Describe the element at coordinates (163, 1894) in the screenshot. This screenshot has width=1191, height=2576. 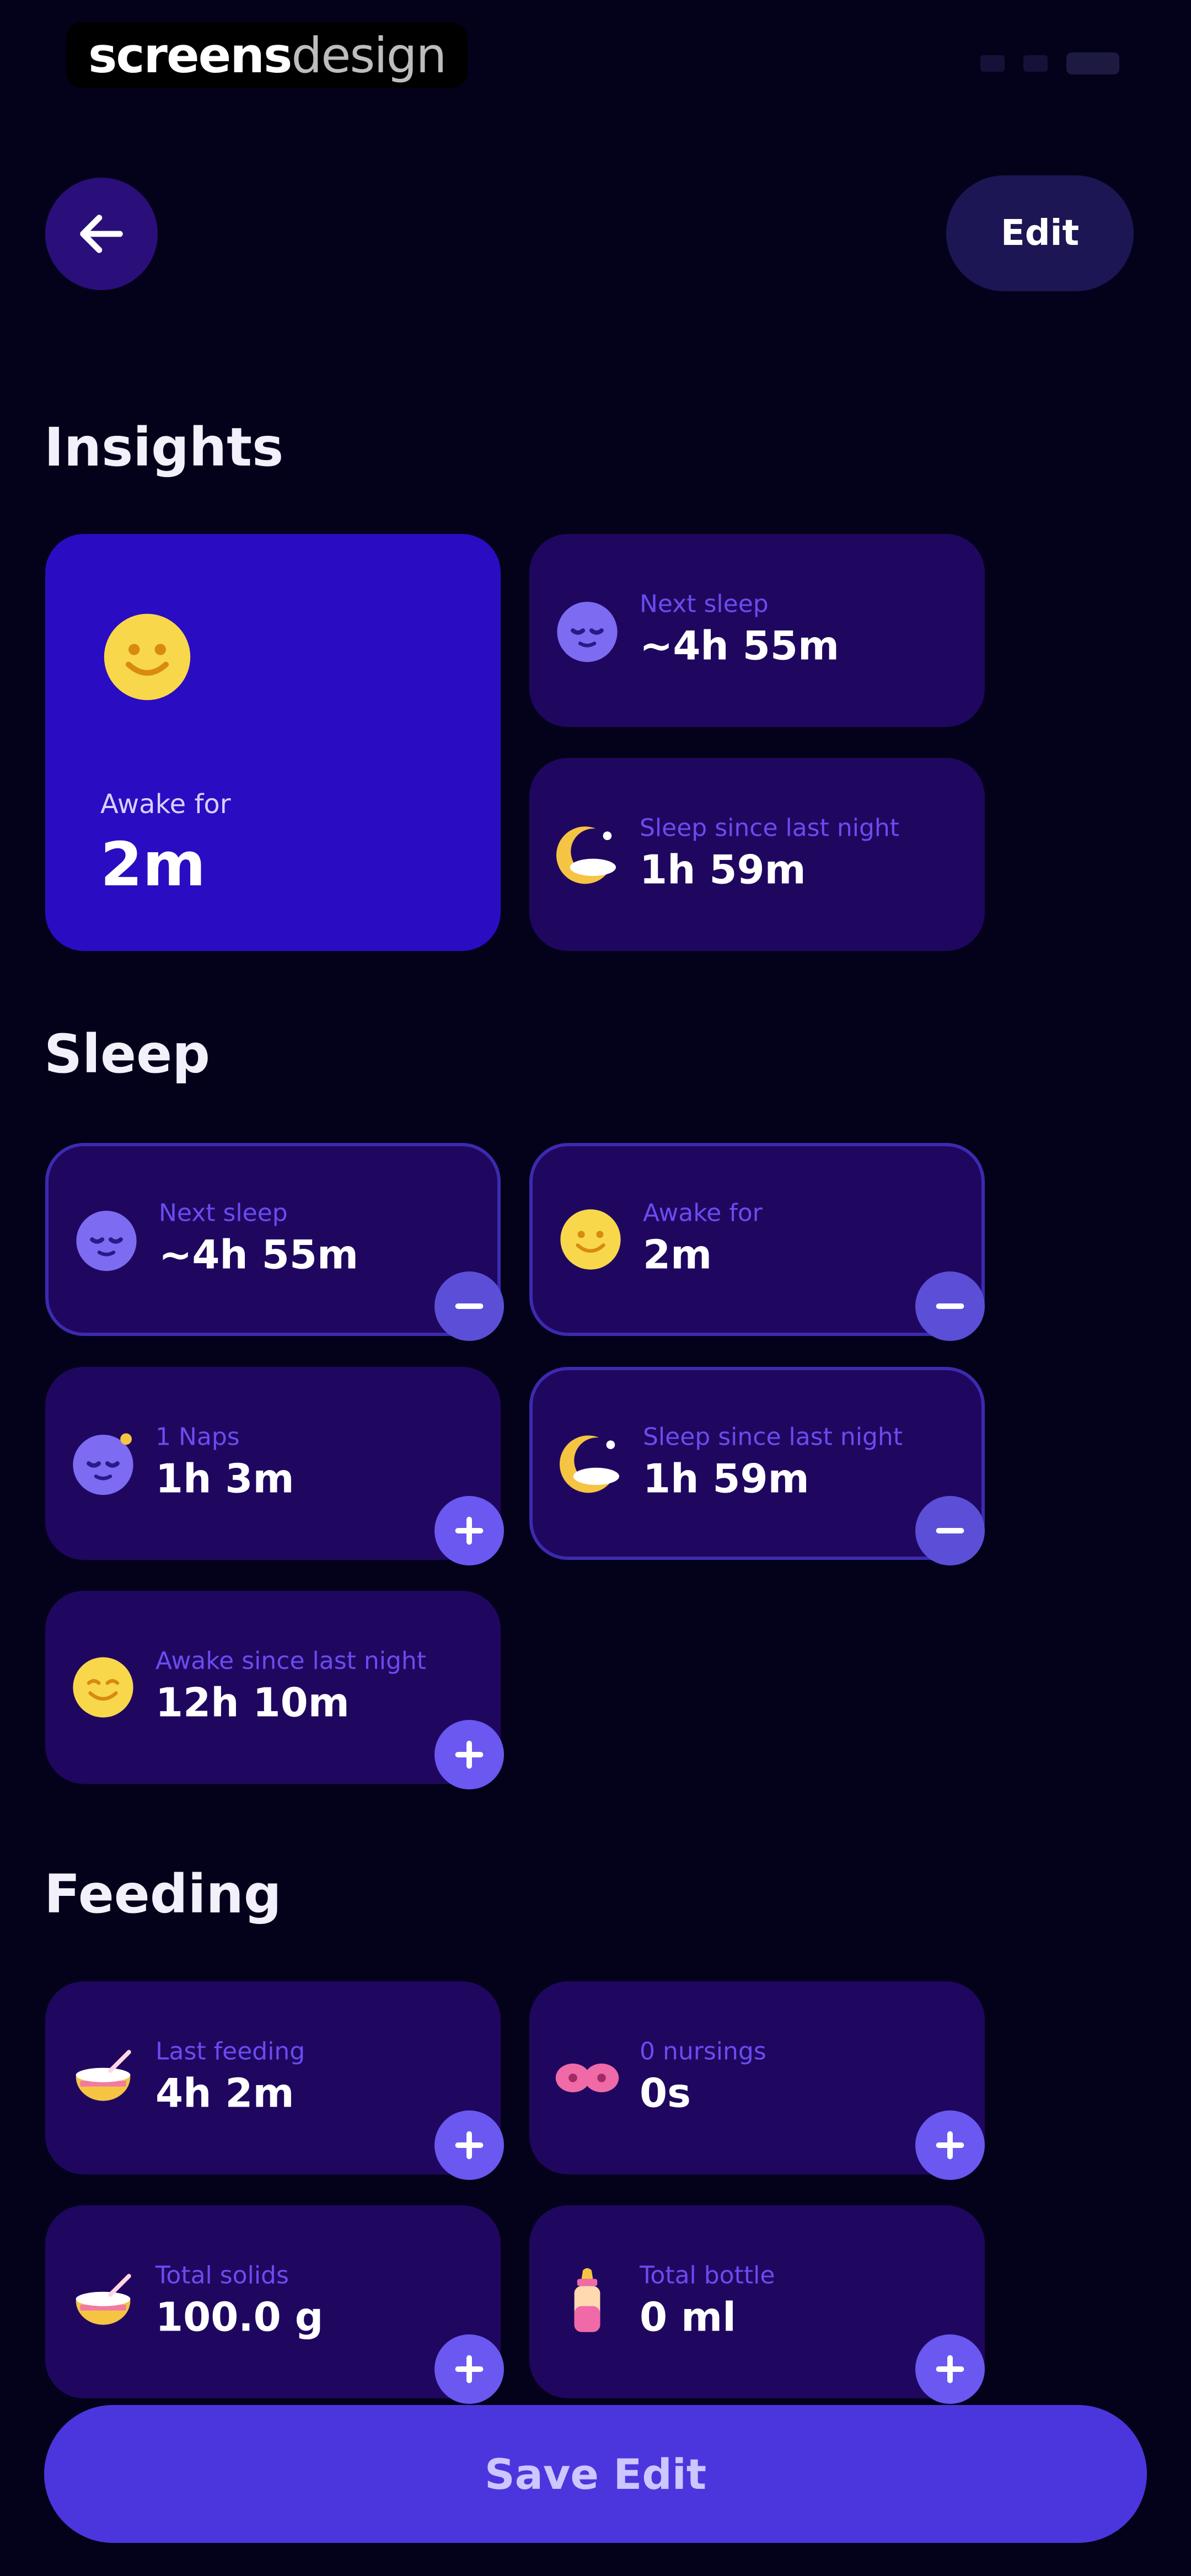
I see `feeding-title: Feeding` at that location.